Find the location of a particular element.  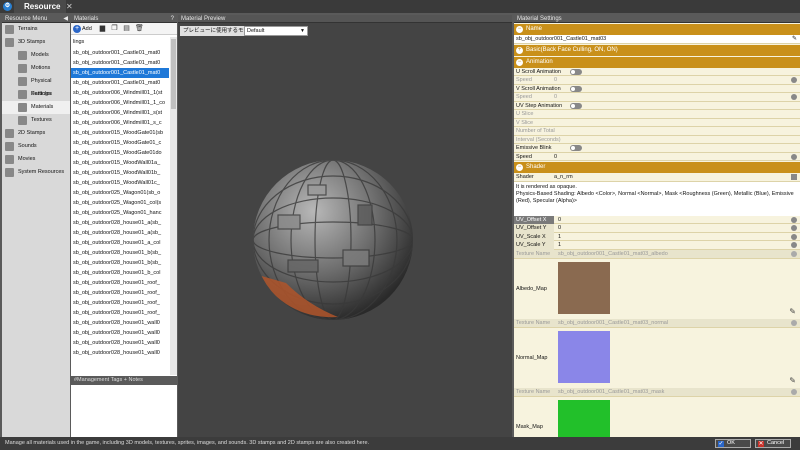

preview-sphere is located at coordinates (333, 240).